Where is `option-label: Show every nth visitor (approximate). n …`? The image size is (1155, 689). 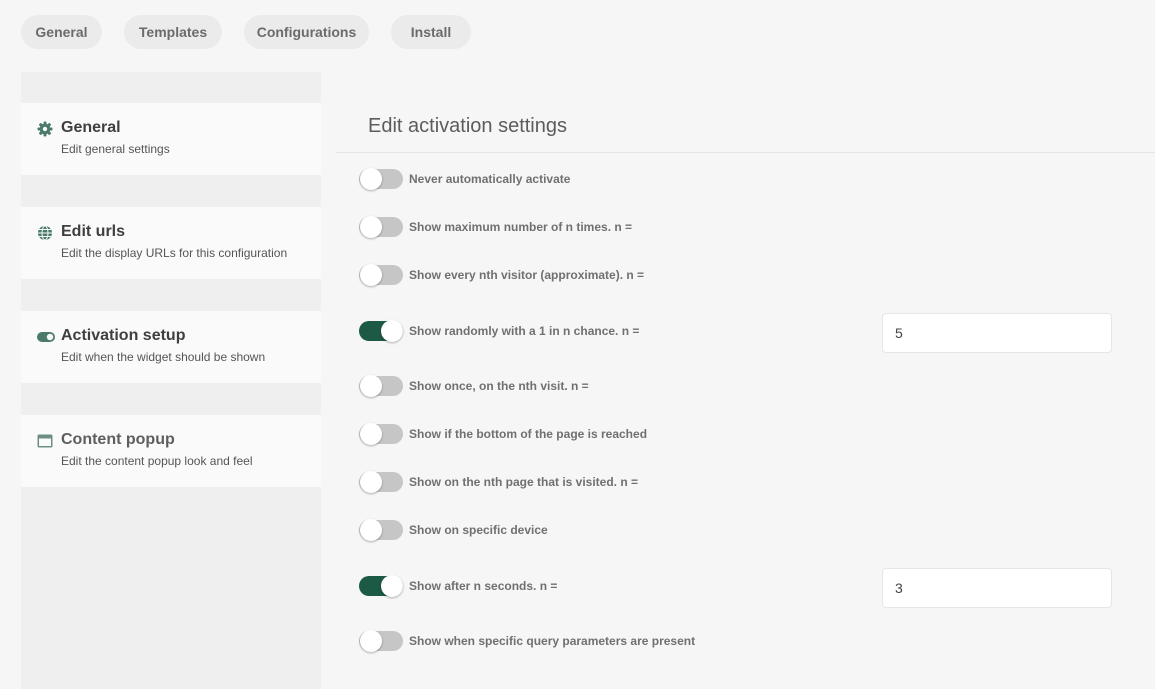
option-label: Show every nth visitor (approximate). n … is located at coordinates (527, 275).